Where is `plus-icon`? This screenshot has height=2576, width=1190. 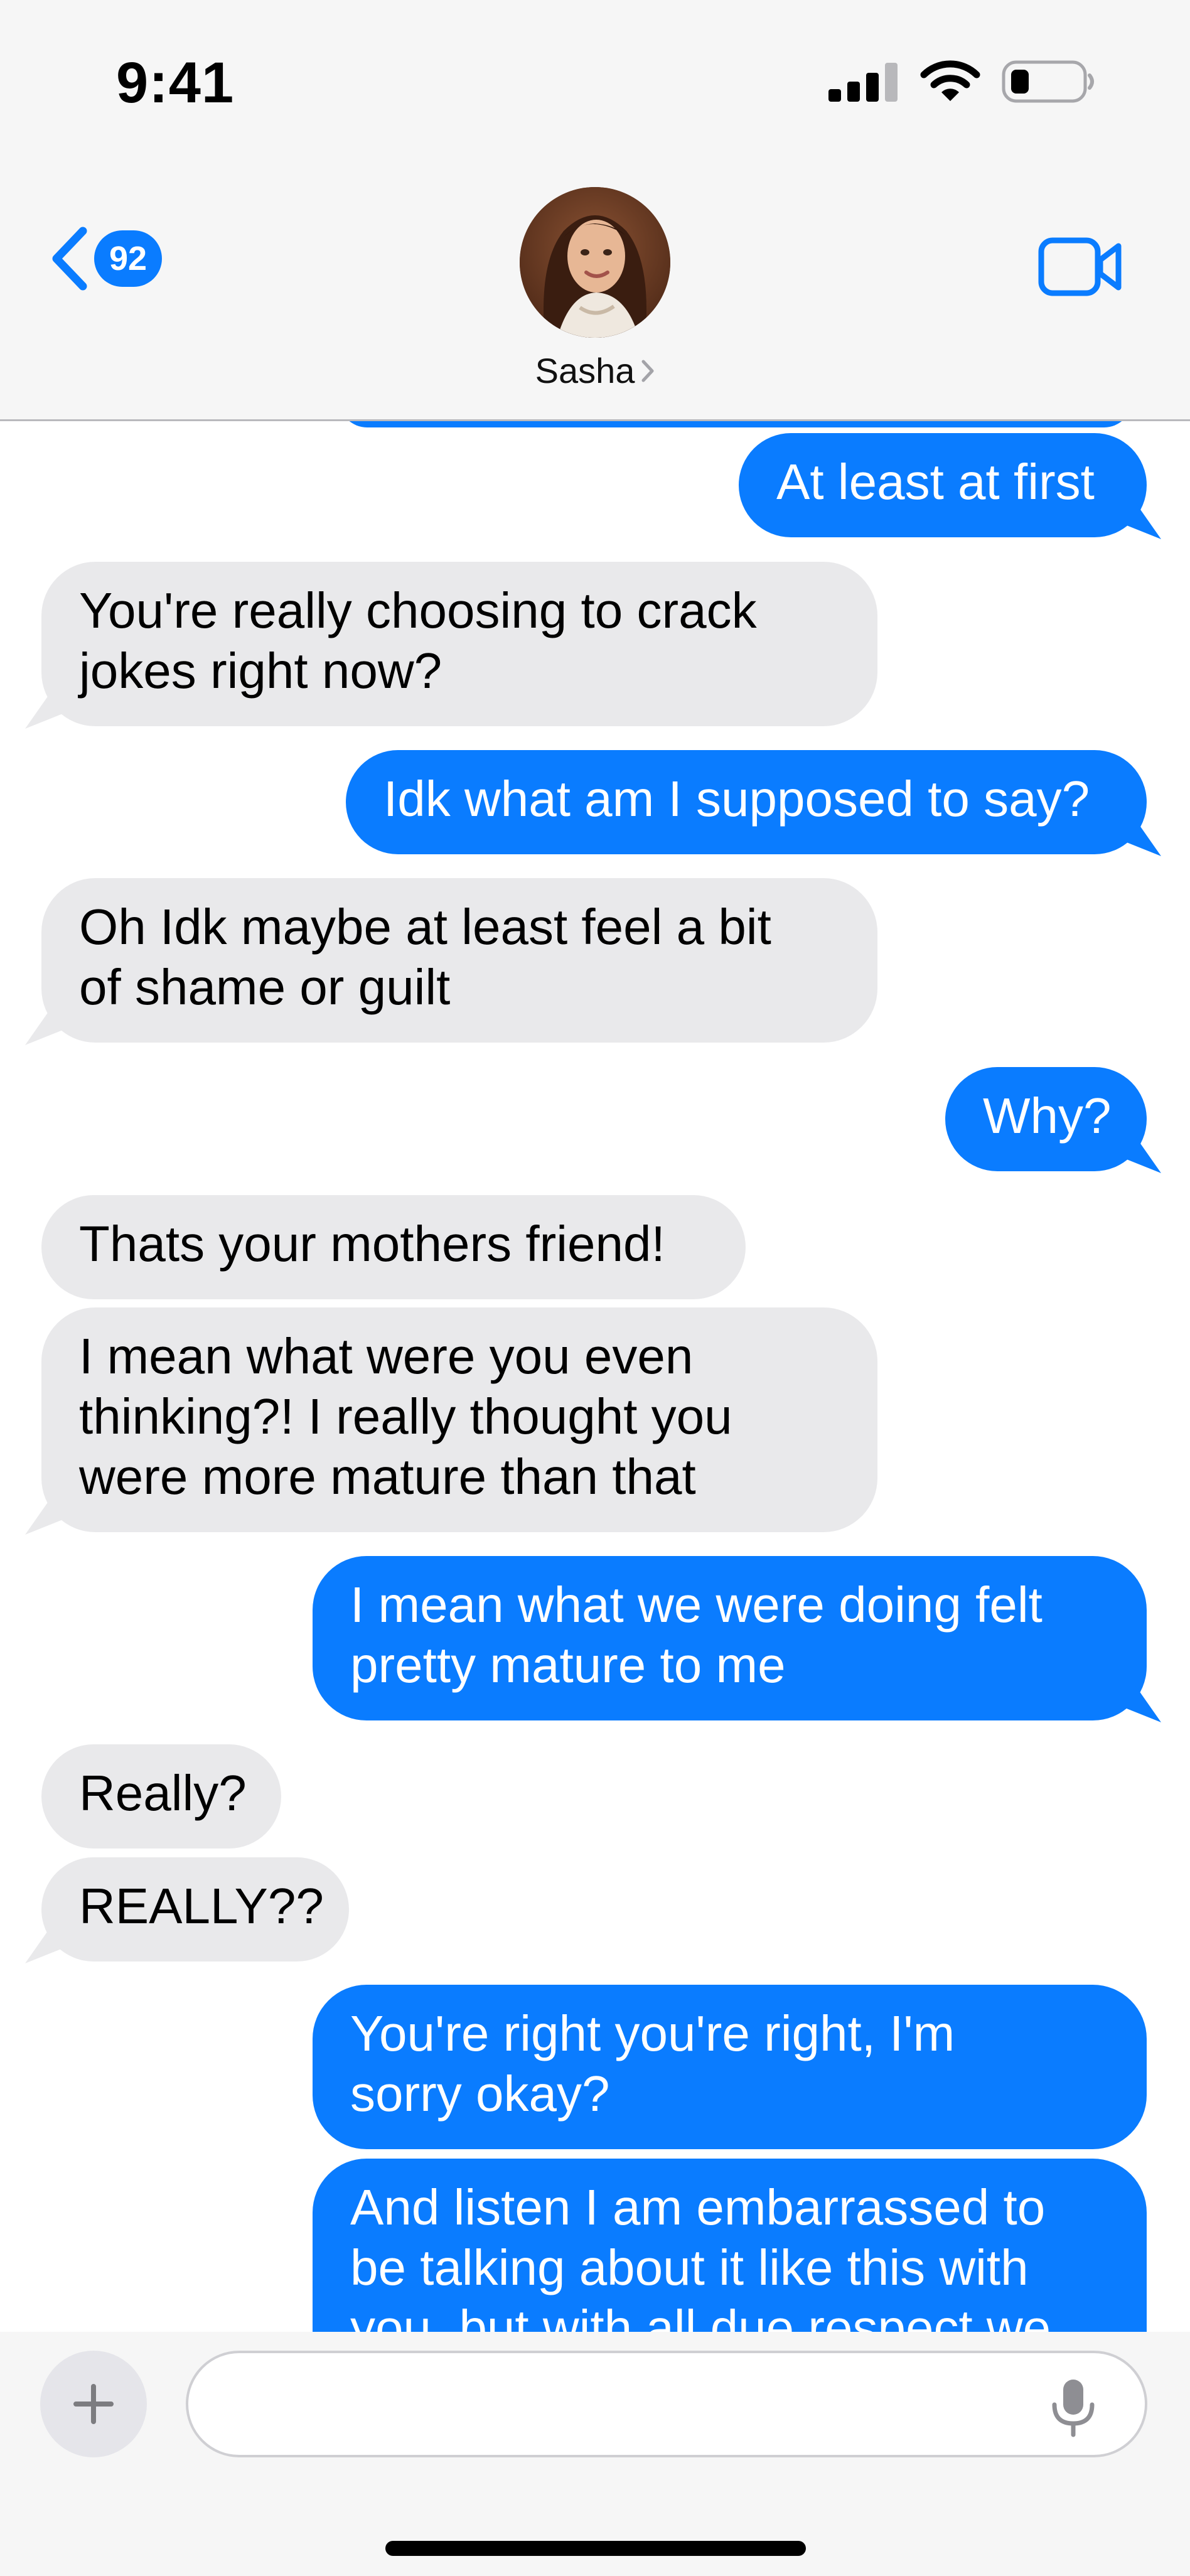
plus-icon is located at coordinates (93, 2404).